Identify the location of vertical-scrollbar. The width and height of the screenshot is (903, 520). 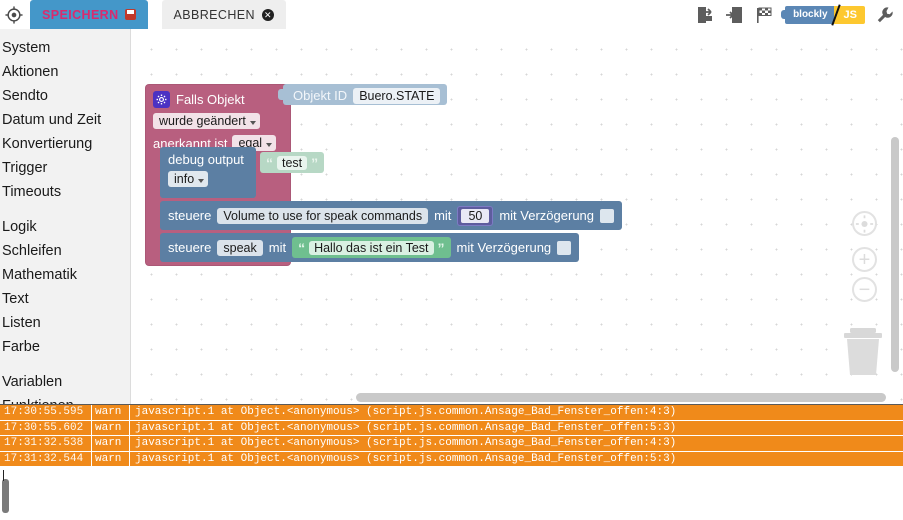
(895, 254).